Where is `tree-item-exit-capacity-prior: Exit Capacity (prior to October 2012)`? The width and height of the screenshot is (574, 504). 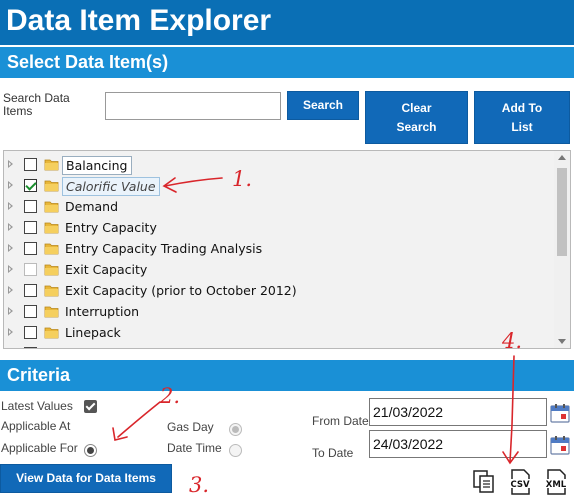 tree-item-exit-capacity-prior: Exit Capacity (prior to October 2012) is located at coordinates (279, 291).